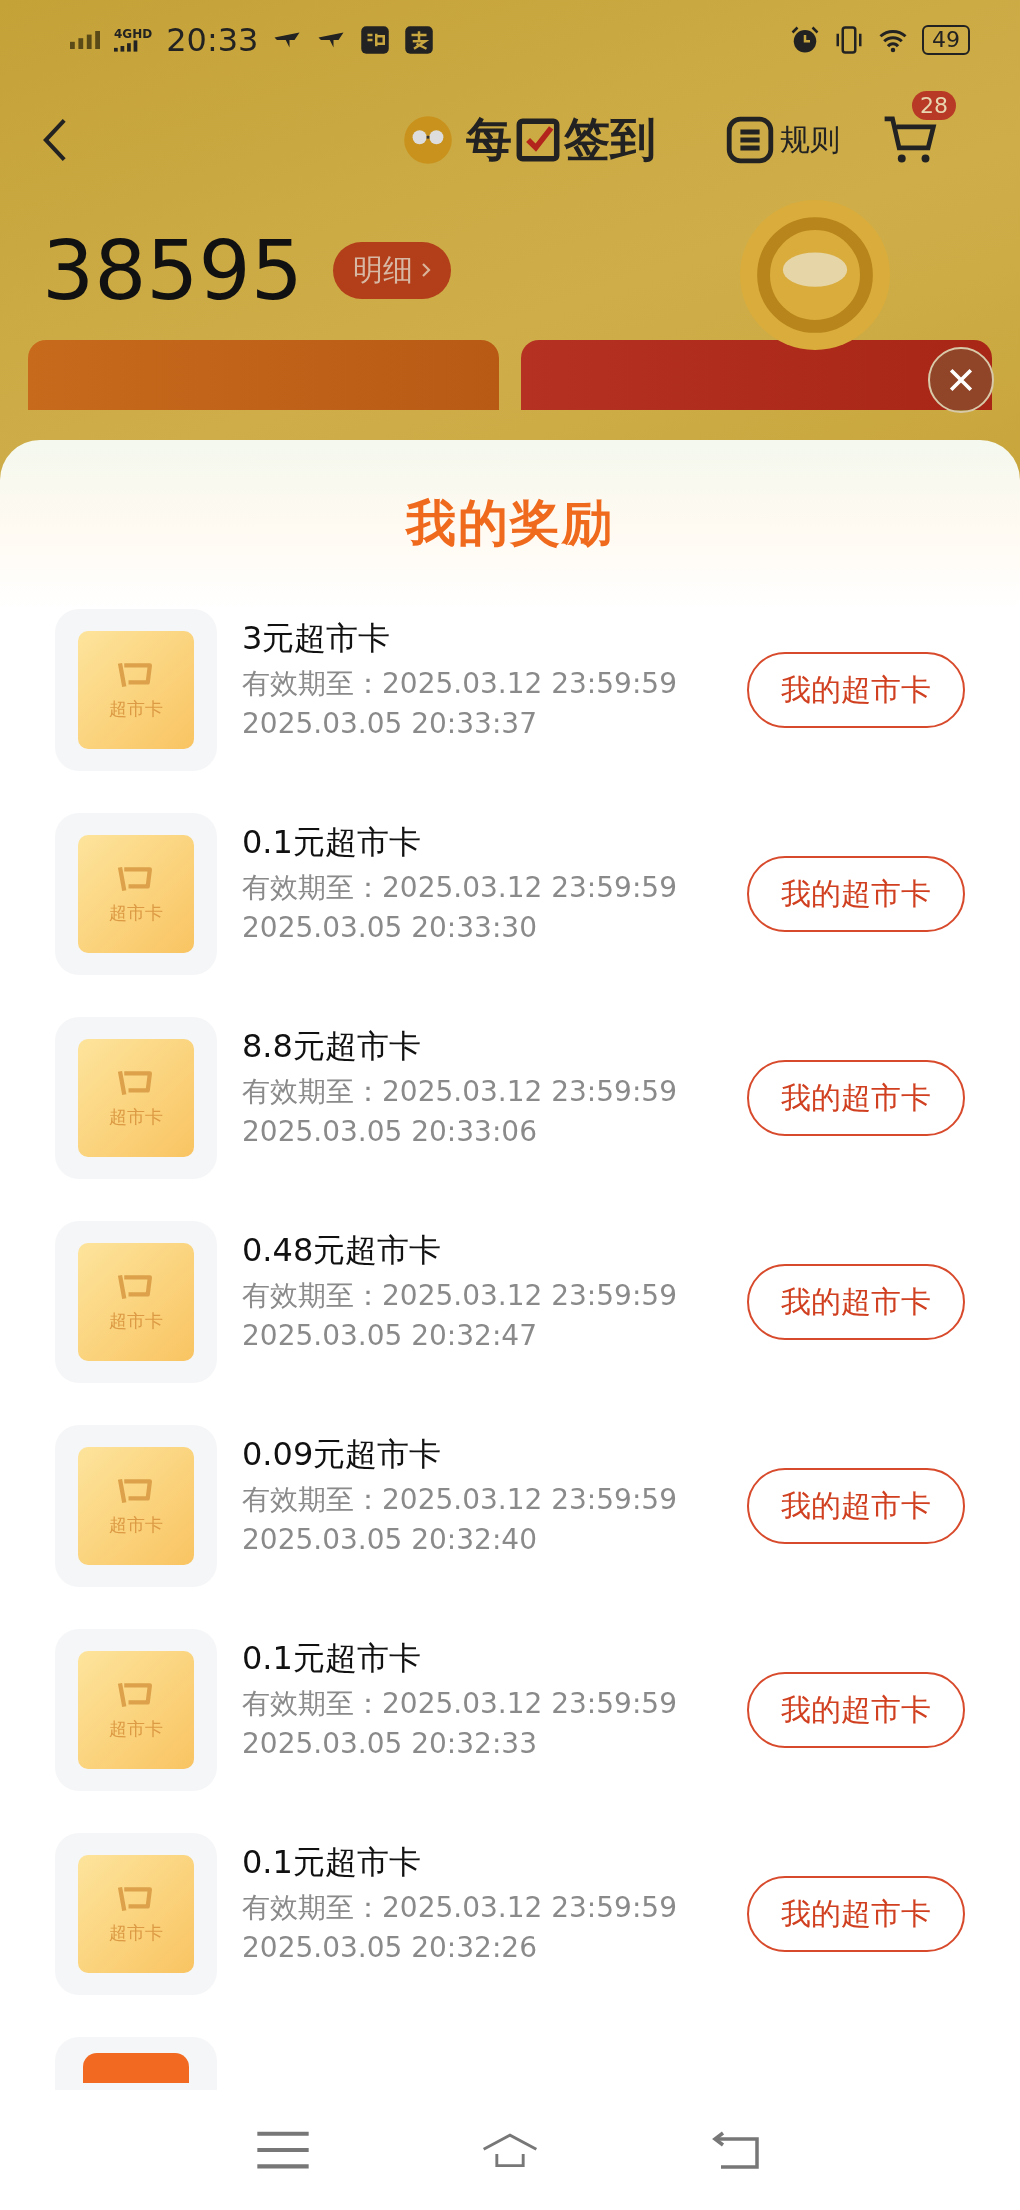 This screenshot has width=1020, height=2210. What do you see at coordinates (342, 1454) in the screenshot?
I see `reward-name: 0.09元超市卡` at bounding box center [342, 1454].